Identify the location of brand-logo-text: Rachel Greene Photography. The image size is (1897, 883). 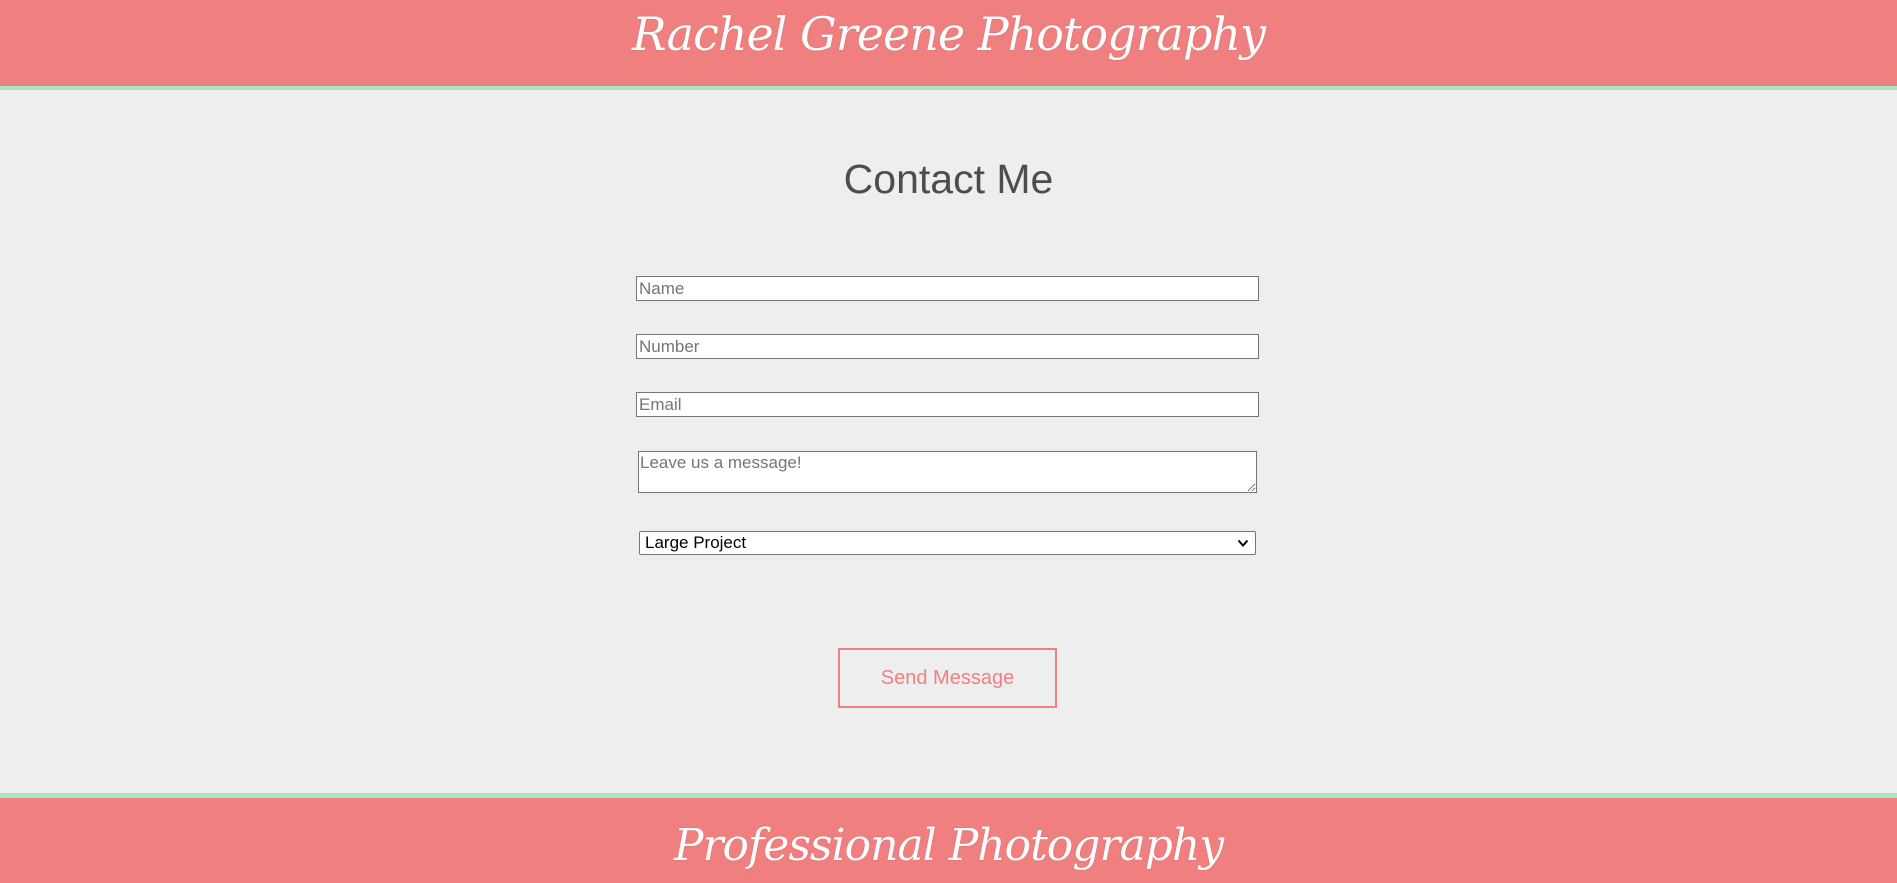
(948, 34).